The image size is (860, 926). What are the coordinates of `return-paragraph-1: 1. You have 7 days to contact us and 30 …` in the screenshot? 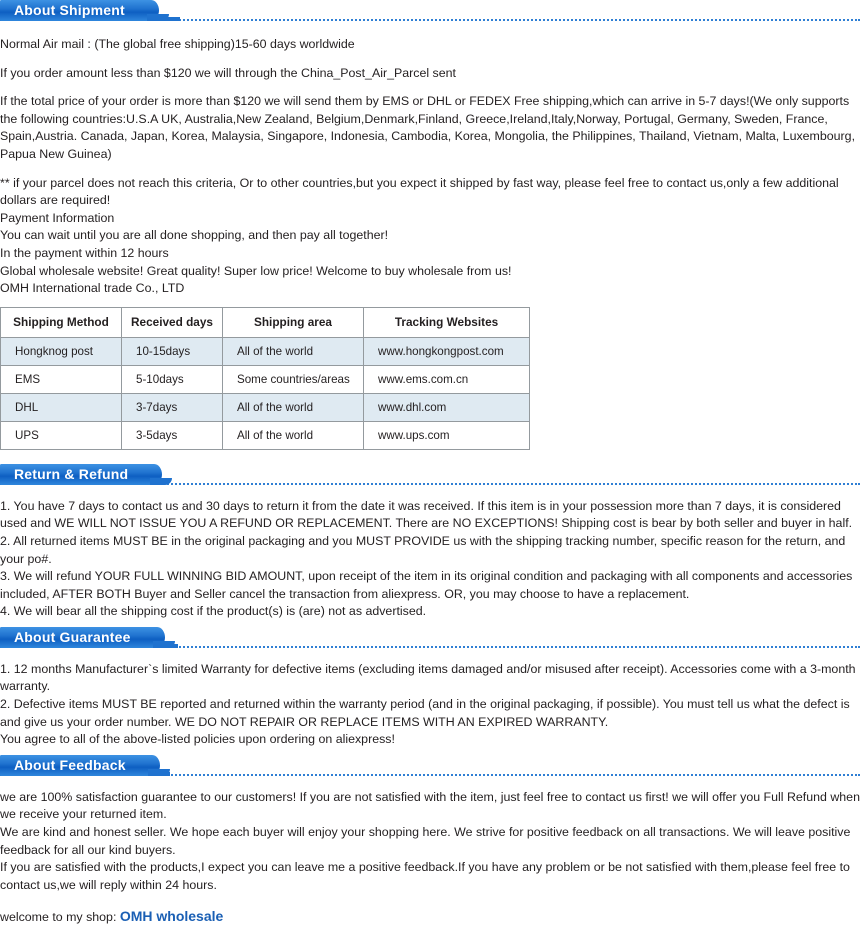 It's located at (426, 514).